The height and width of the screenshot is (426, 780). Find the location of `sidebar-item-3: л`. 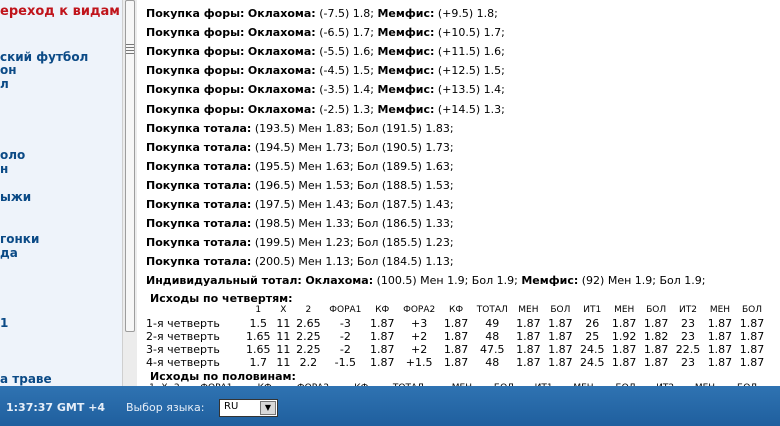

sidebar-item-3: л is located at coordinates (4, 84).